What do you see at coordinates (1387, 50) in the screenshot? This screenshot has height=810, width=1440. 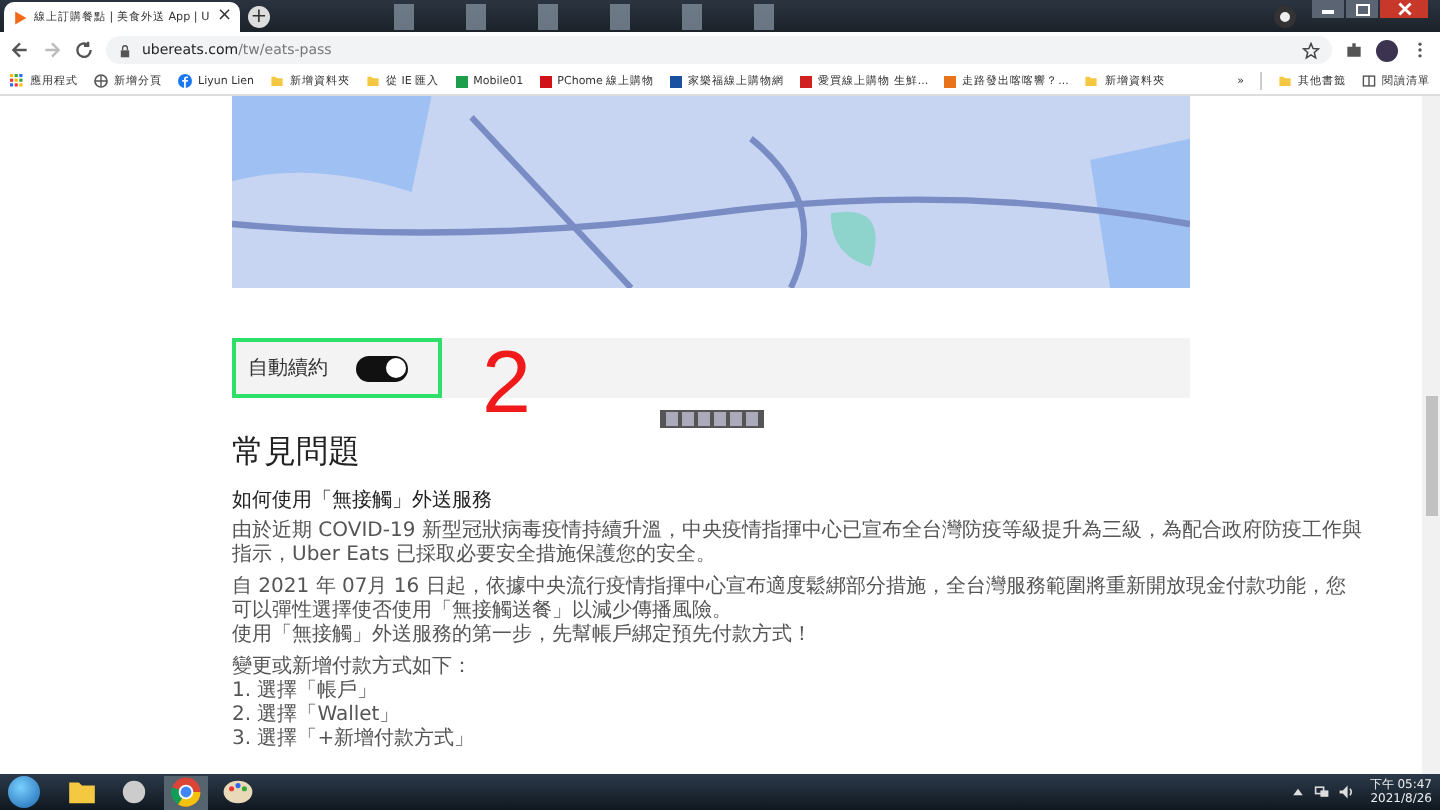 I see `profile-avatar` at bounding box center [1387, 50].